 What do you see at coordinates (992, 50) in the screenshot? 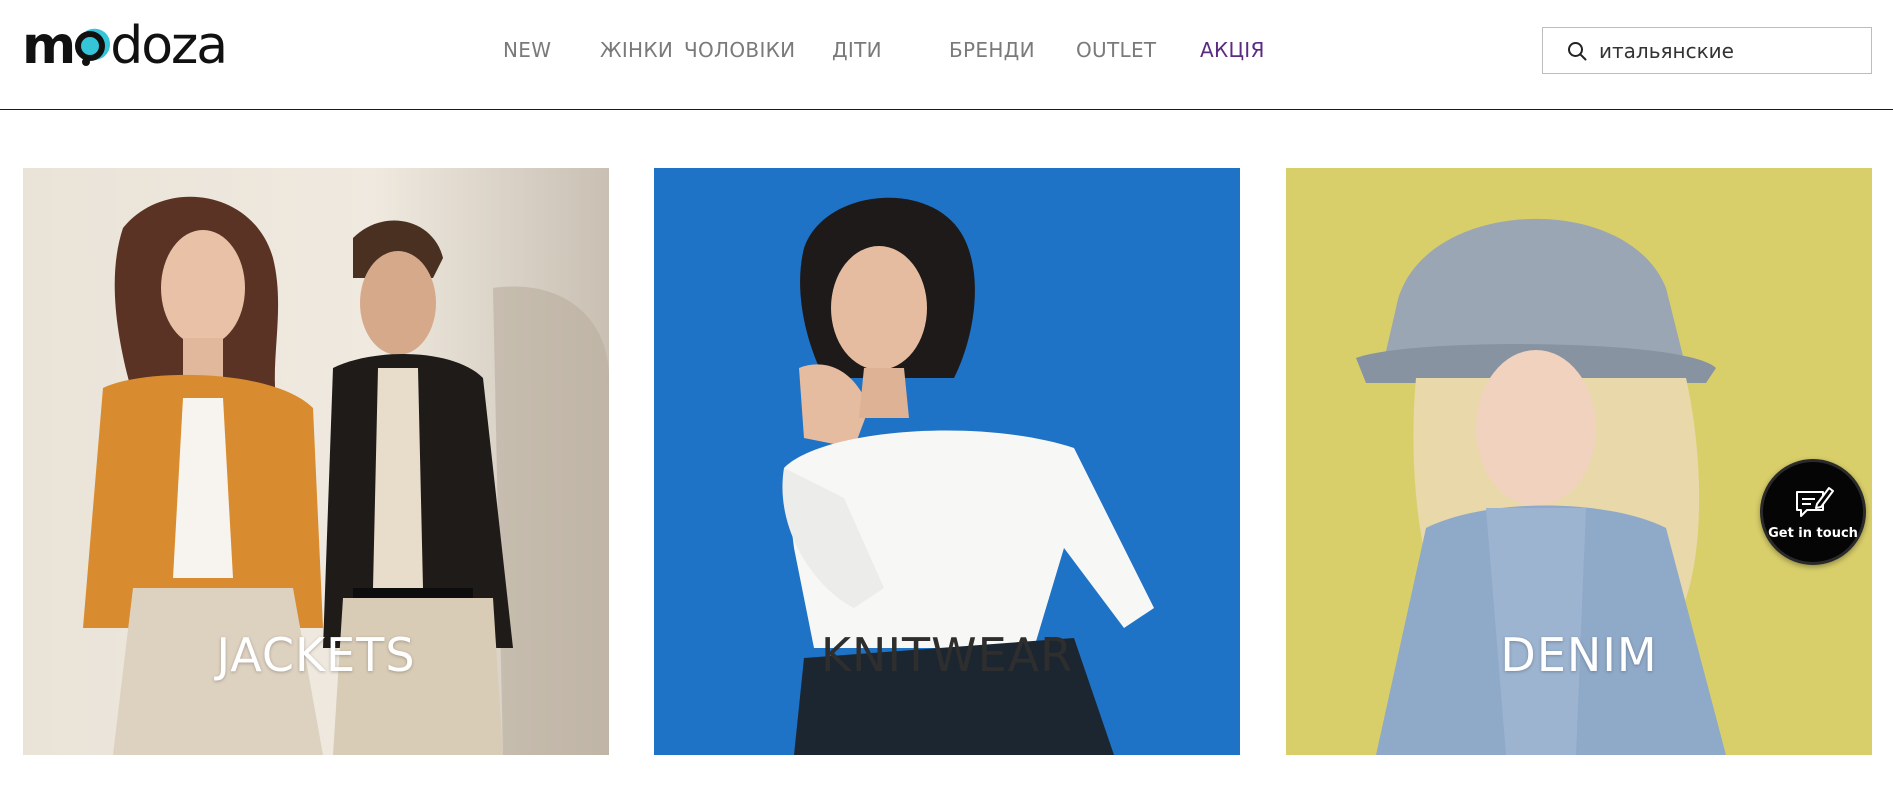
I see `nav-item-brands: БРЕНДИ` at bounding box center [992, 50].